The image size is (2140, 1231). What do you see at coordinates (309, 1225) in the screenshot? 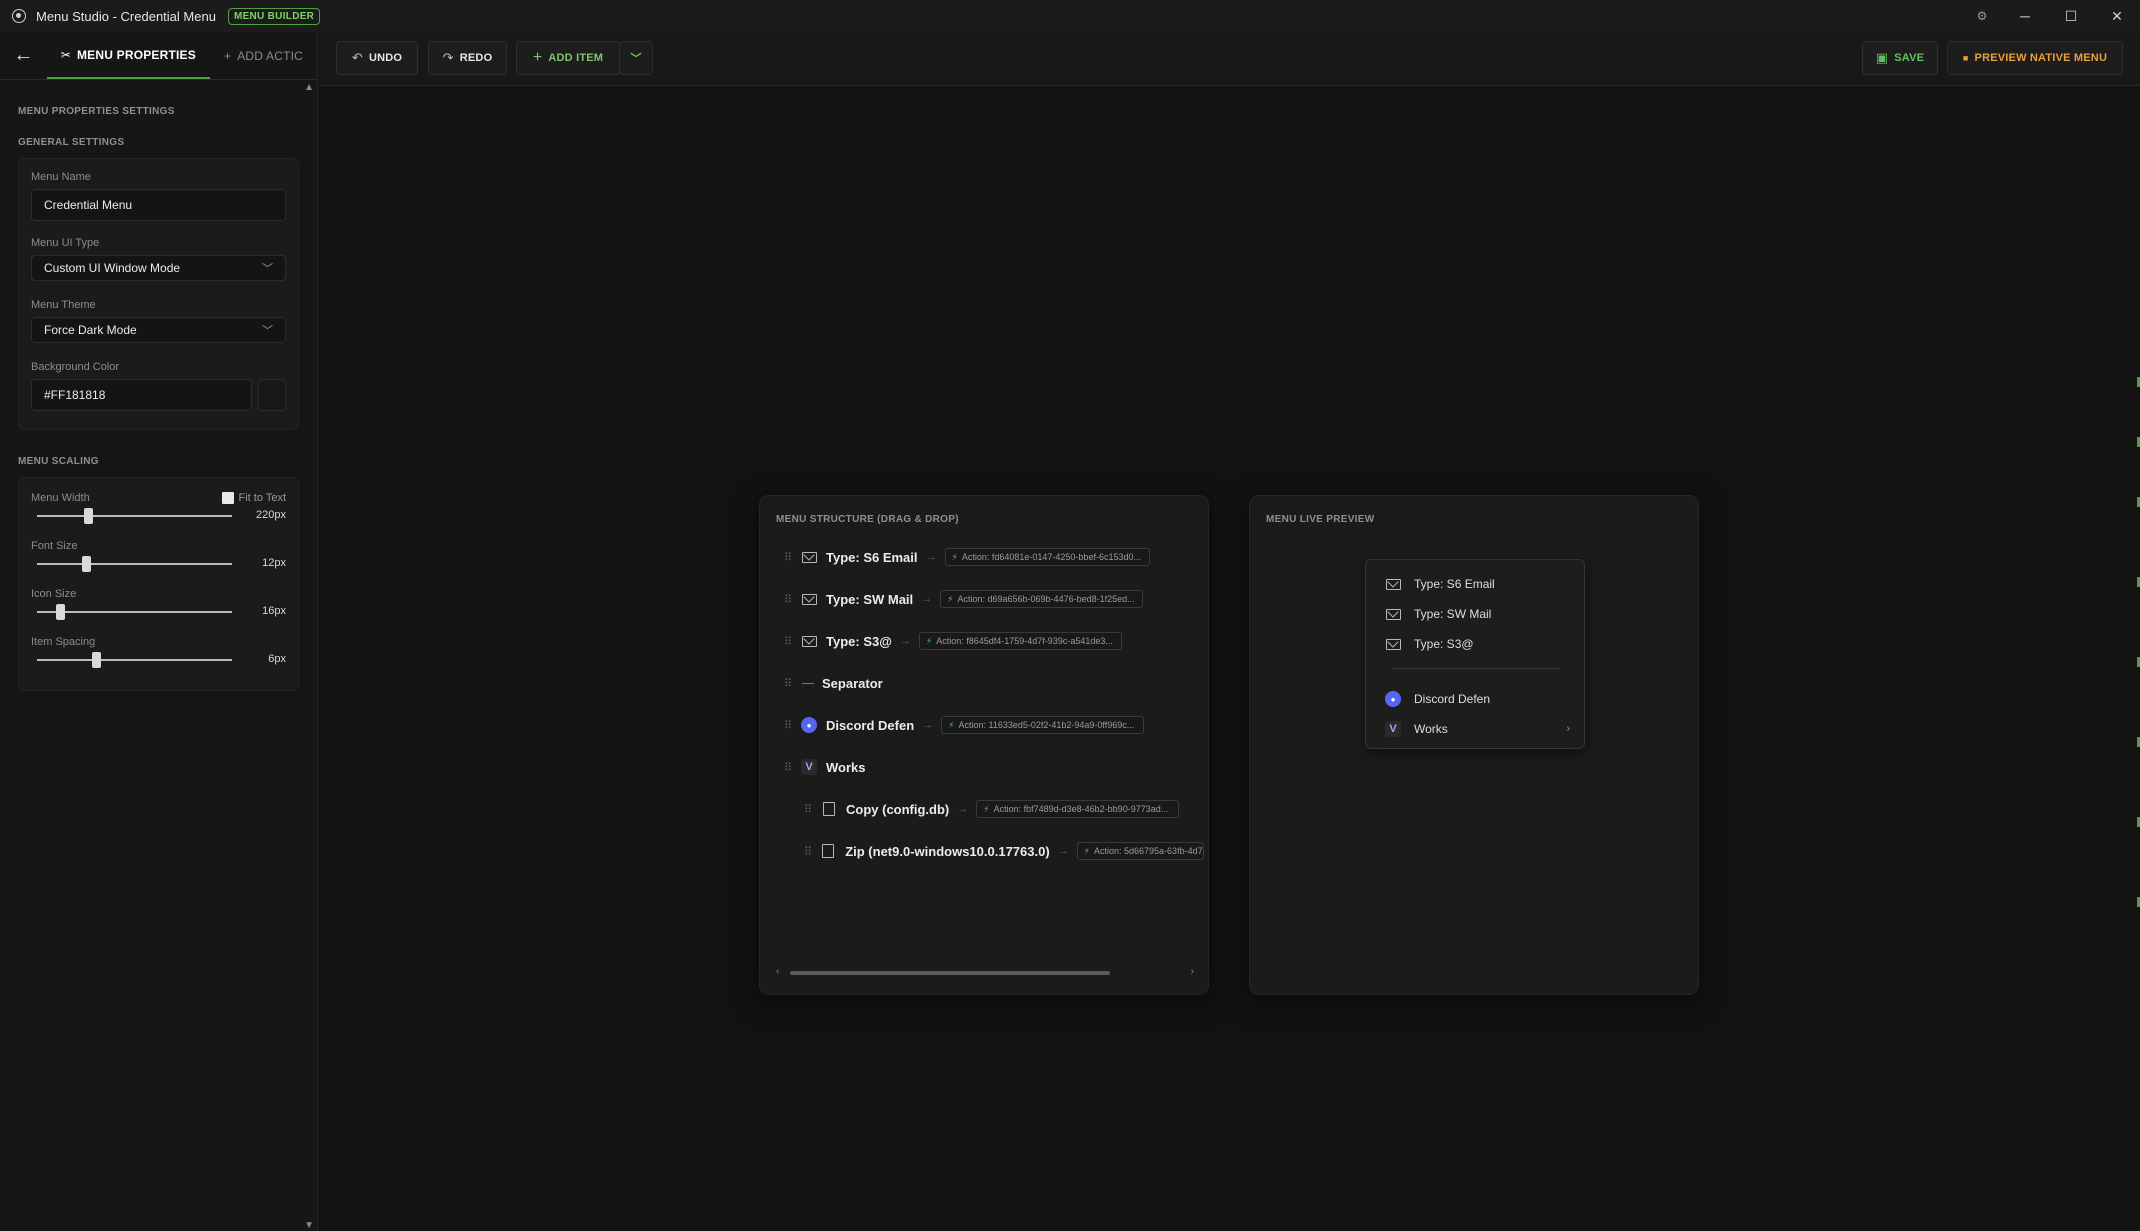
I see `scroll-down-arrow: ▼` at bounding box center [309, 1225].